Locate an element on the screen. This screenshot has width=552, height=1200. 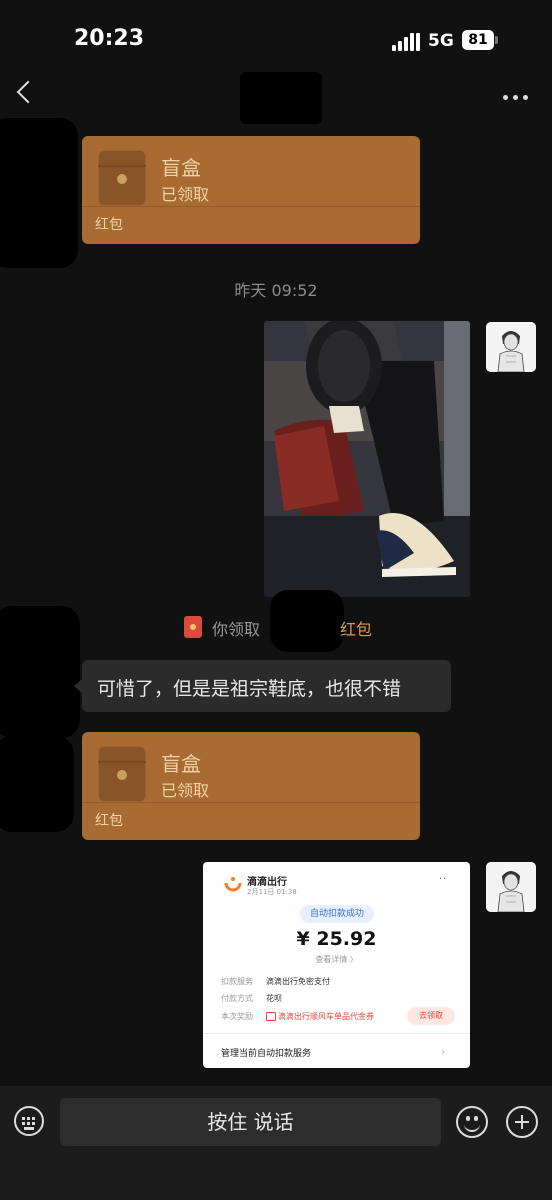
payment-row: 付款方式 花呗 is located at coordinates (251, 998).